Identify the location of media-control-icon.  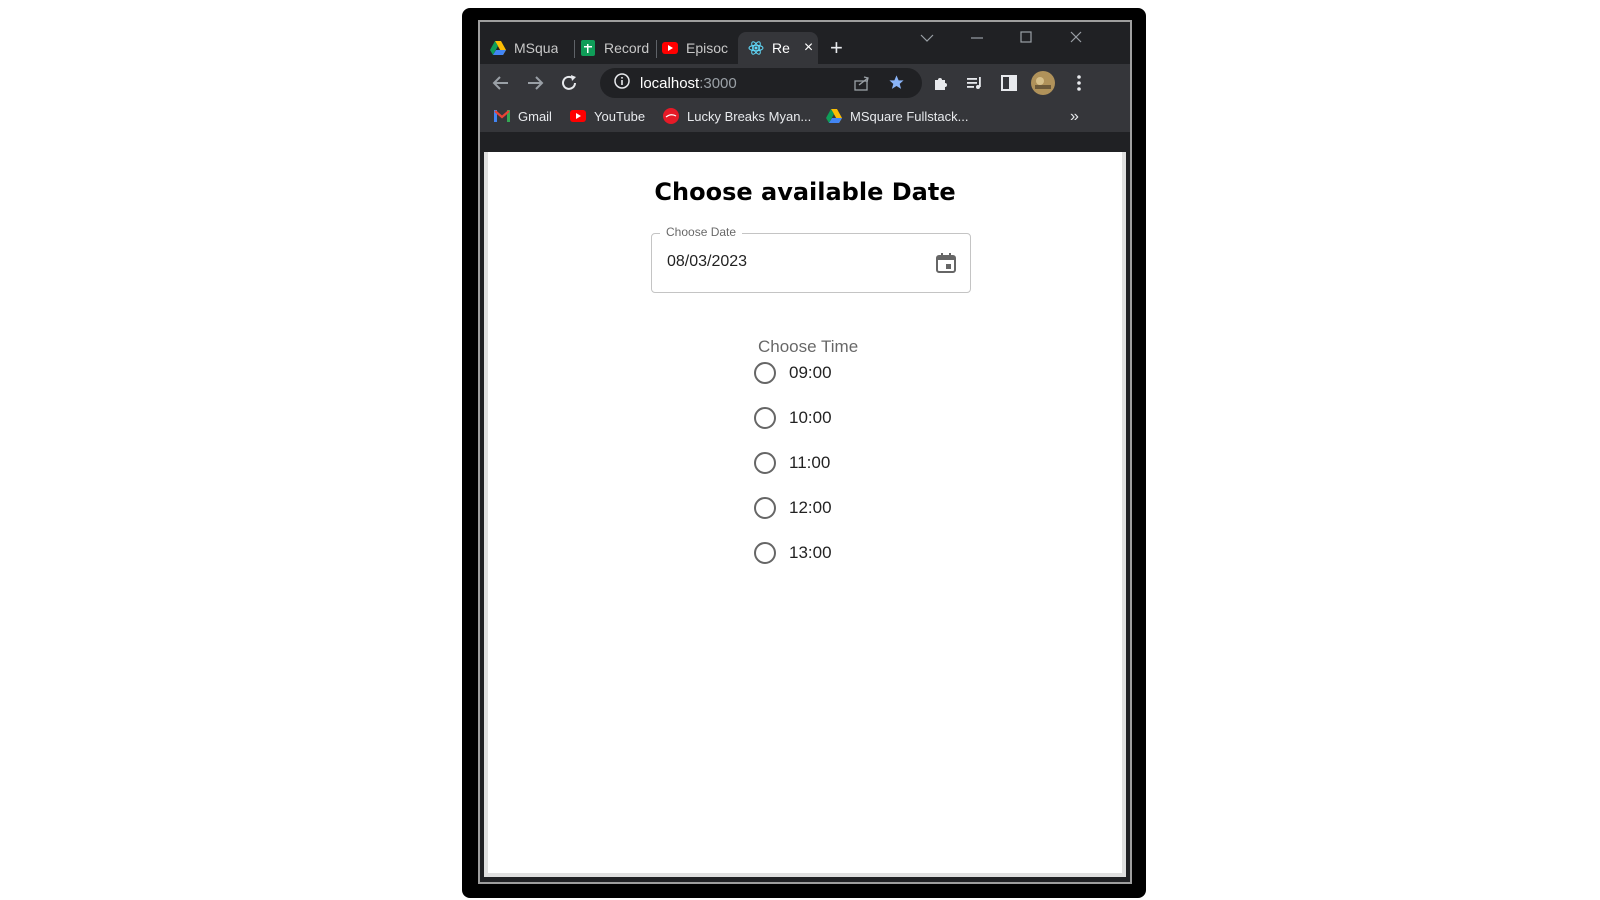
(975, 83).